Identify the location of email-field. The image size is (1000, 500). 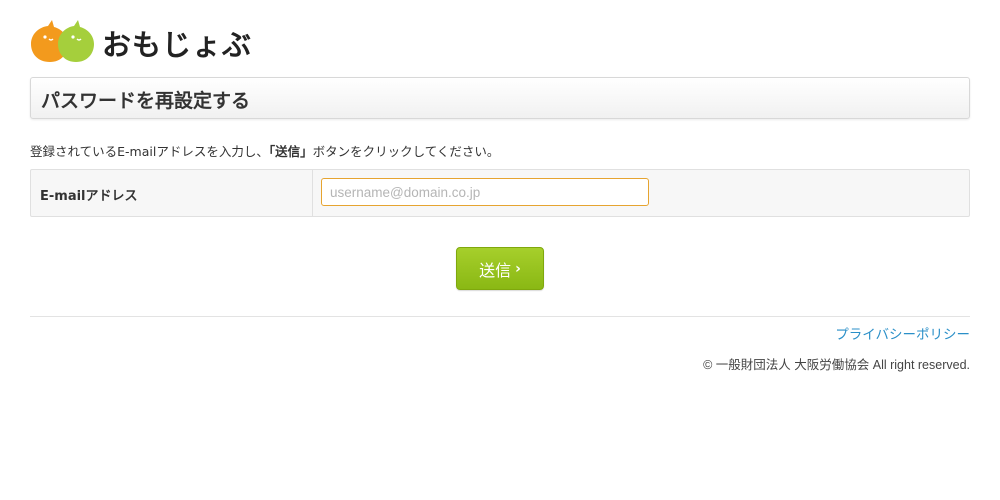
(485, 192).